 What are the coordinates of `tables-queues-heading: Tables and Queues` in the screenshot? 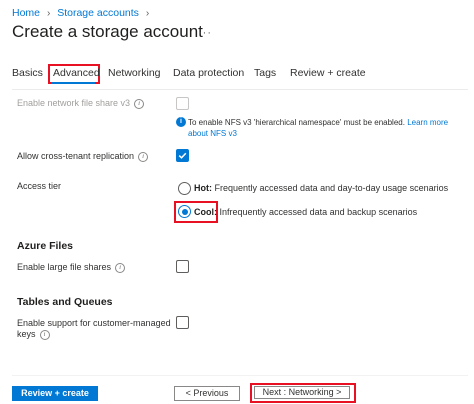 It's located at (65, 302).